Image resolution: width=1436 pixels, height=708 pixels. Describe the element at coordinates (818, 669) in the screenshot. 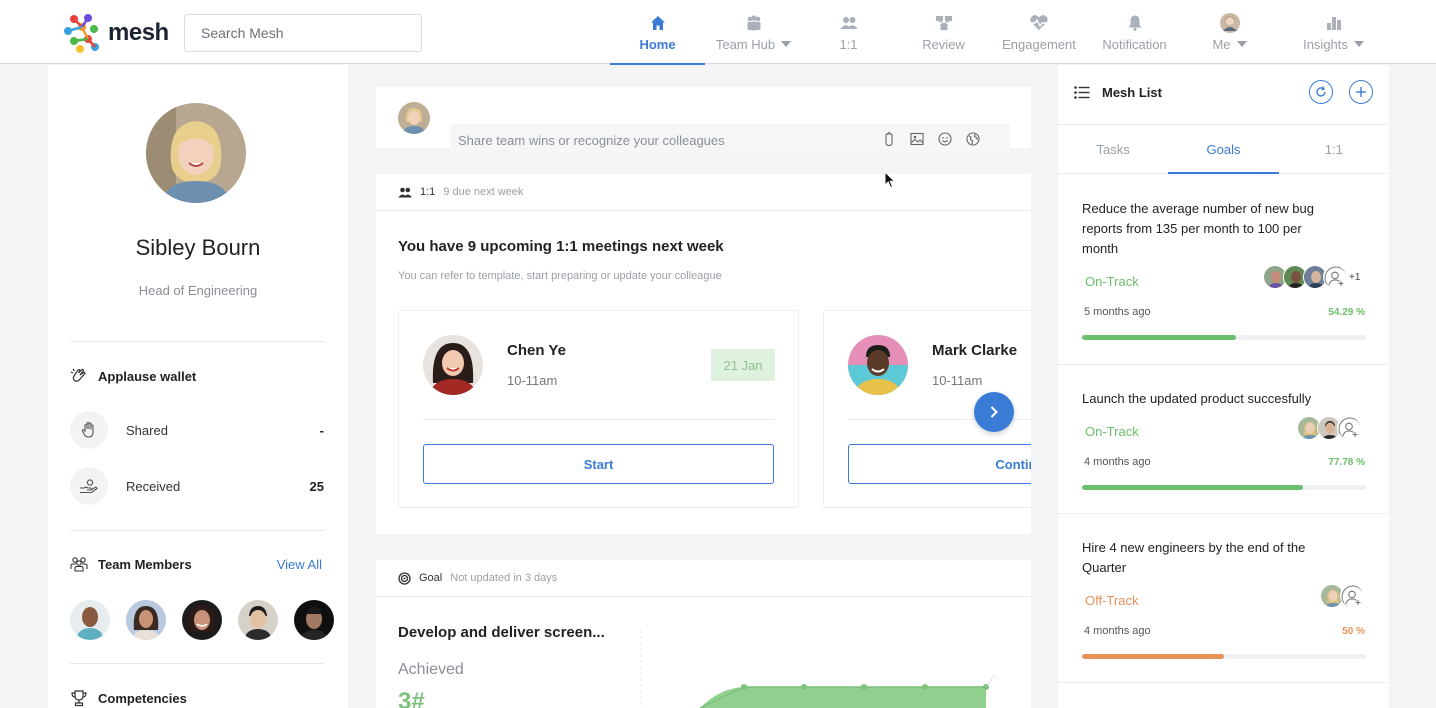

I see `goal-progress-chart` at that location.